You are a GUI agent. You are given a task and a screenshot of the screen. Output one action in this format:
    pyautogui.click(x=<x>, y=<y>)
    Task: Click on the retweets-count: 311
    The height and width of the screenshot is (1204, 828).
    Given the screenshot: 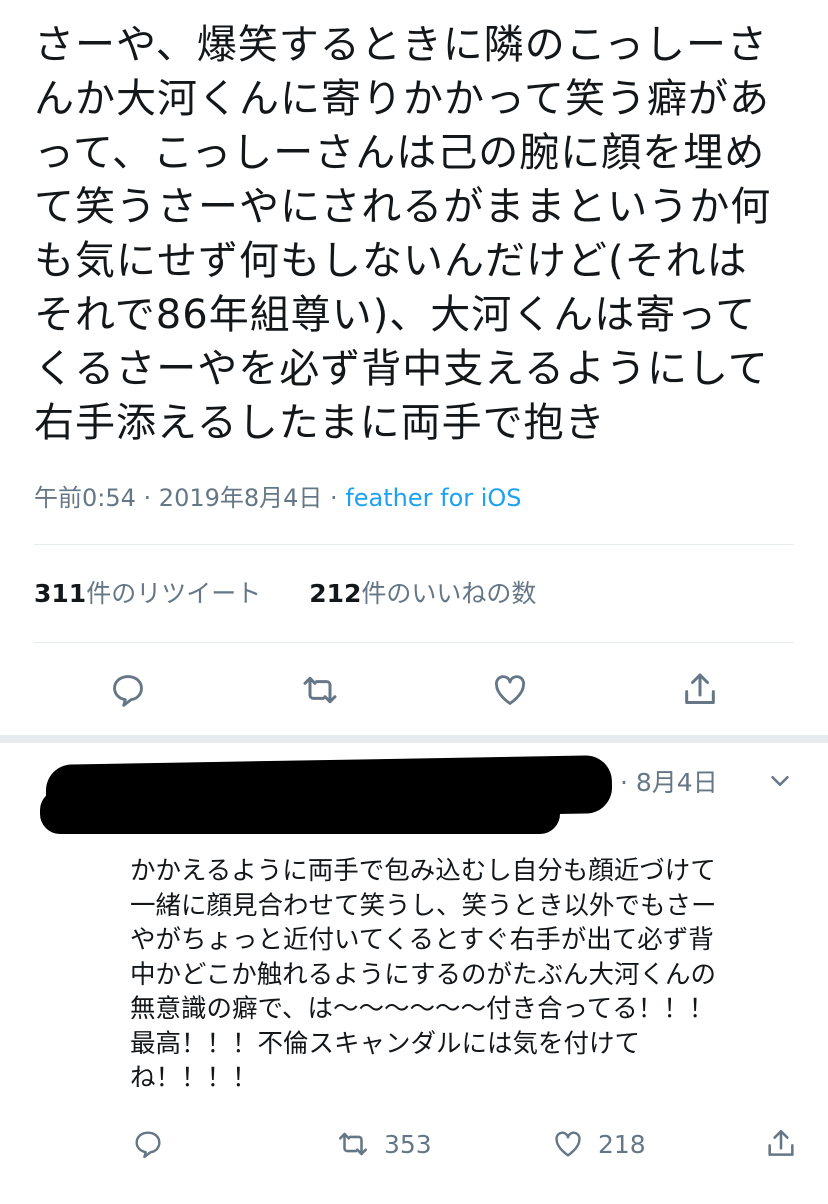 What is the action you would take?
    pyautogui.click(x=60, y=593)
    